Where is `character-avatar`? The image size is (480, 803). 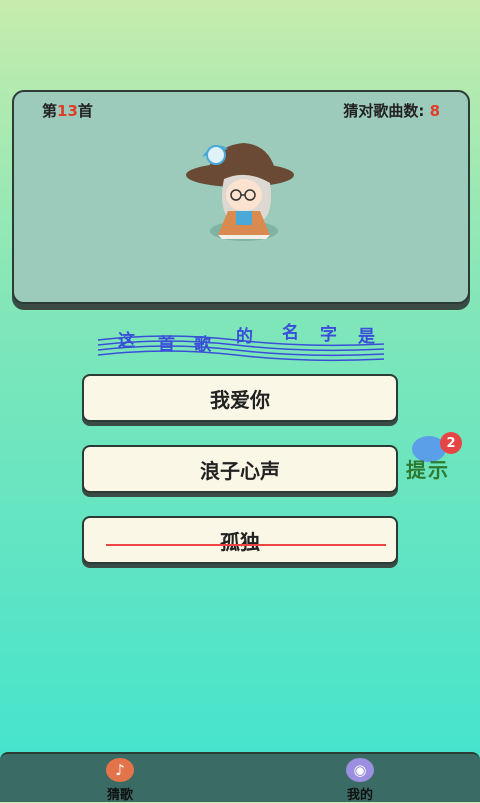
character-avatar is located at coordinates (240, 192).